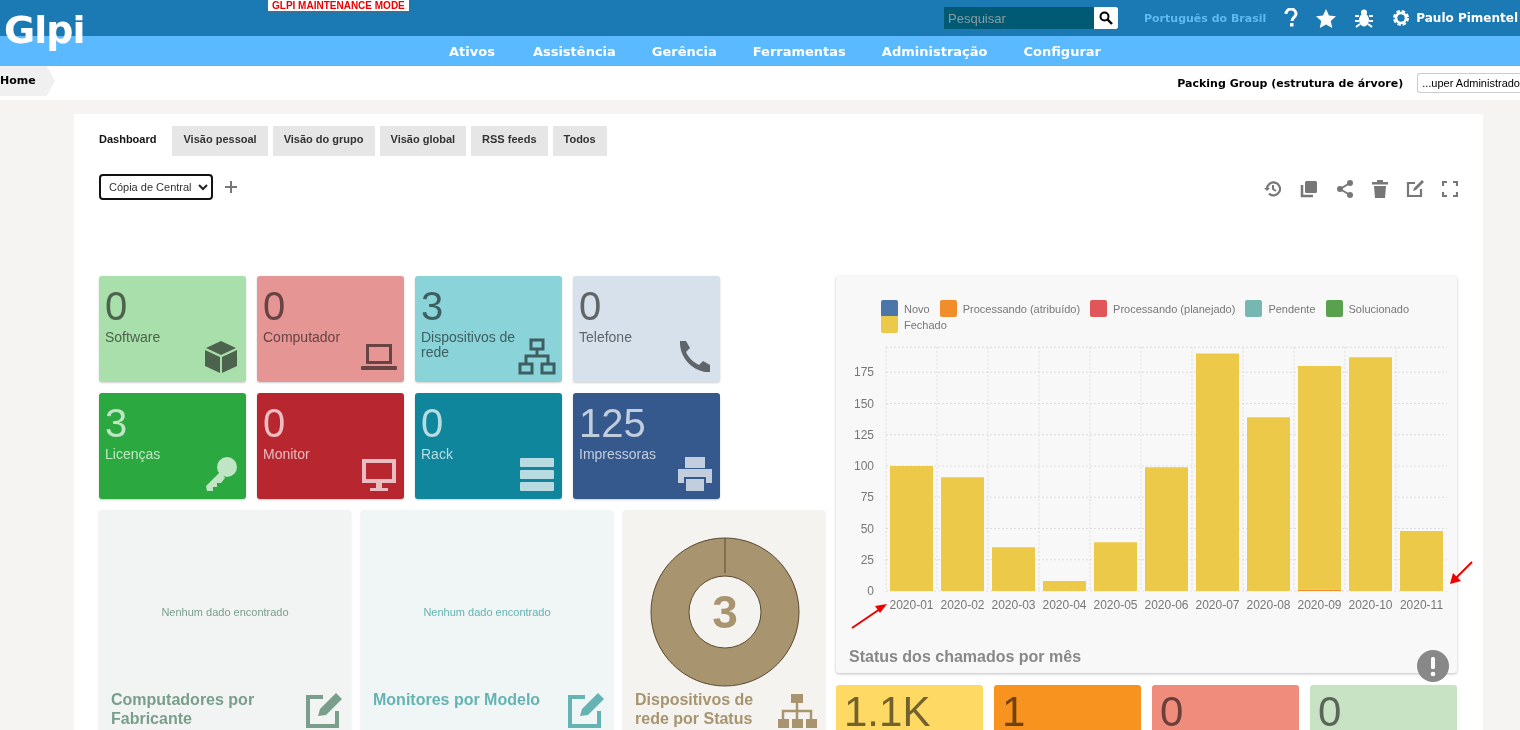 The image size is (1520, 730). What do you see at coordinates (1421, 605) in the screenshot?
I see `x-tick-label: 2020-11` at bounding box center [1421, 605].